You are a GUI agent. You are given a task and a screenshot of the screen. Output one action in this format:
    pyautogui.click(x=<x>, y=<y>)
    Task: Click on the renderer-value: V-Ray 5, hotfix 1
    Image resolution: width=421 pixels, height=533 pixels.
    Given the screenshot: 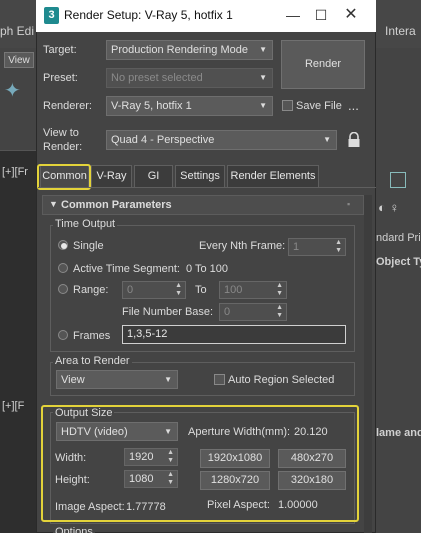 What is the action you would take?
    pyautogui.click(x=151, y=106)
    